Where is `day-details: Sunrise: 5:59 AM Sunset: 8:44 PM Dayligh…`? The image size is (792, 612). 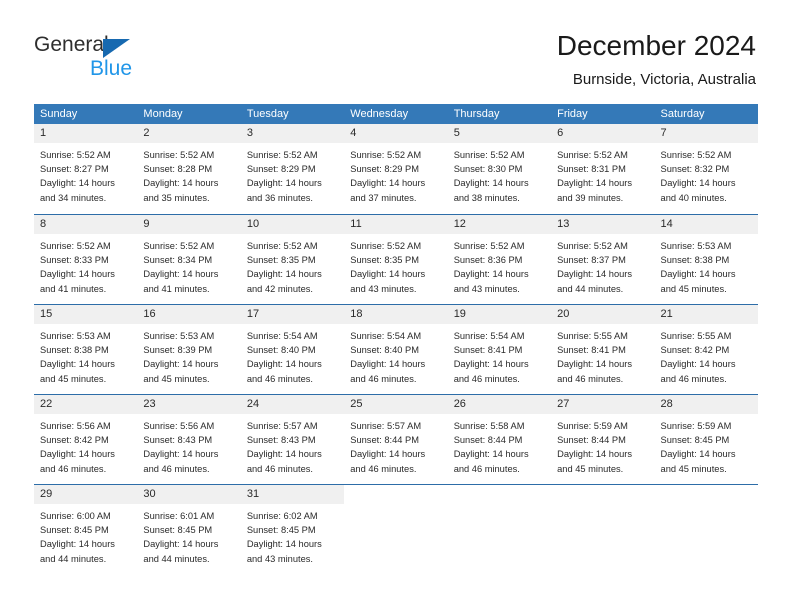 day-details: Sunrise: 5:59 AM Sunset: 8:44 PM Dayligh… is located at coordinates (602, 445).